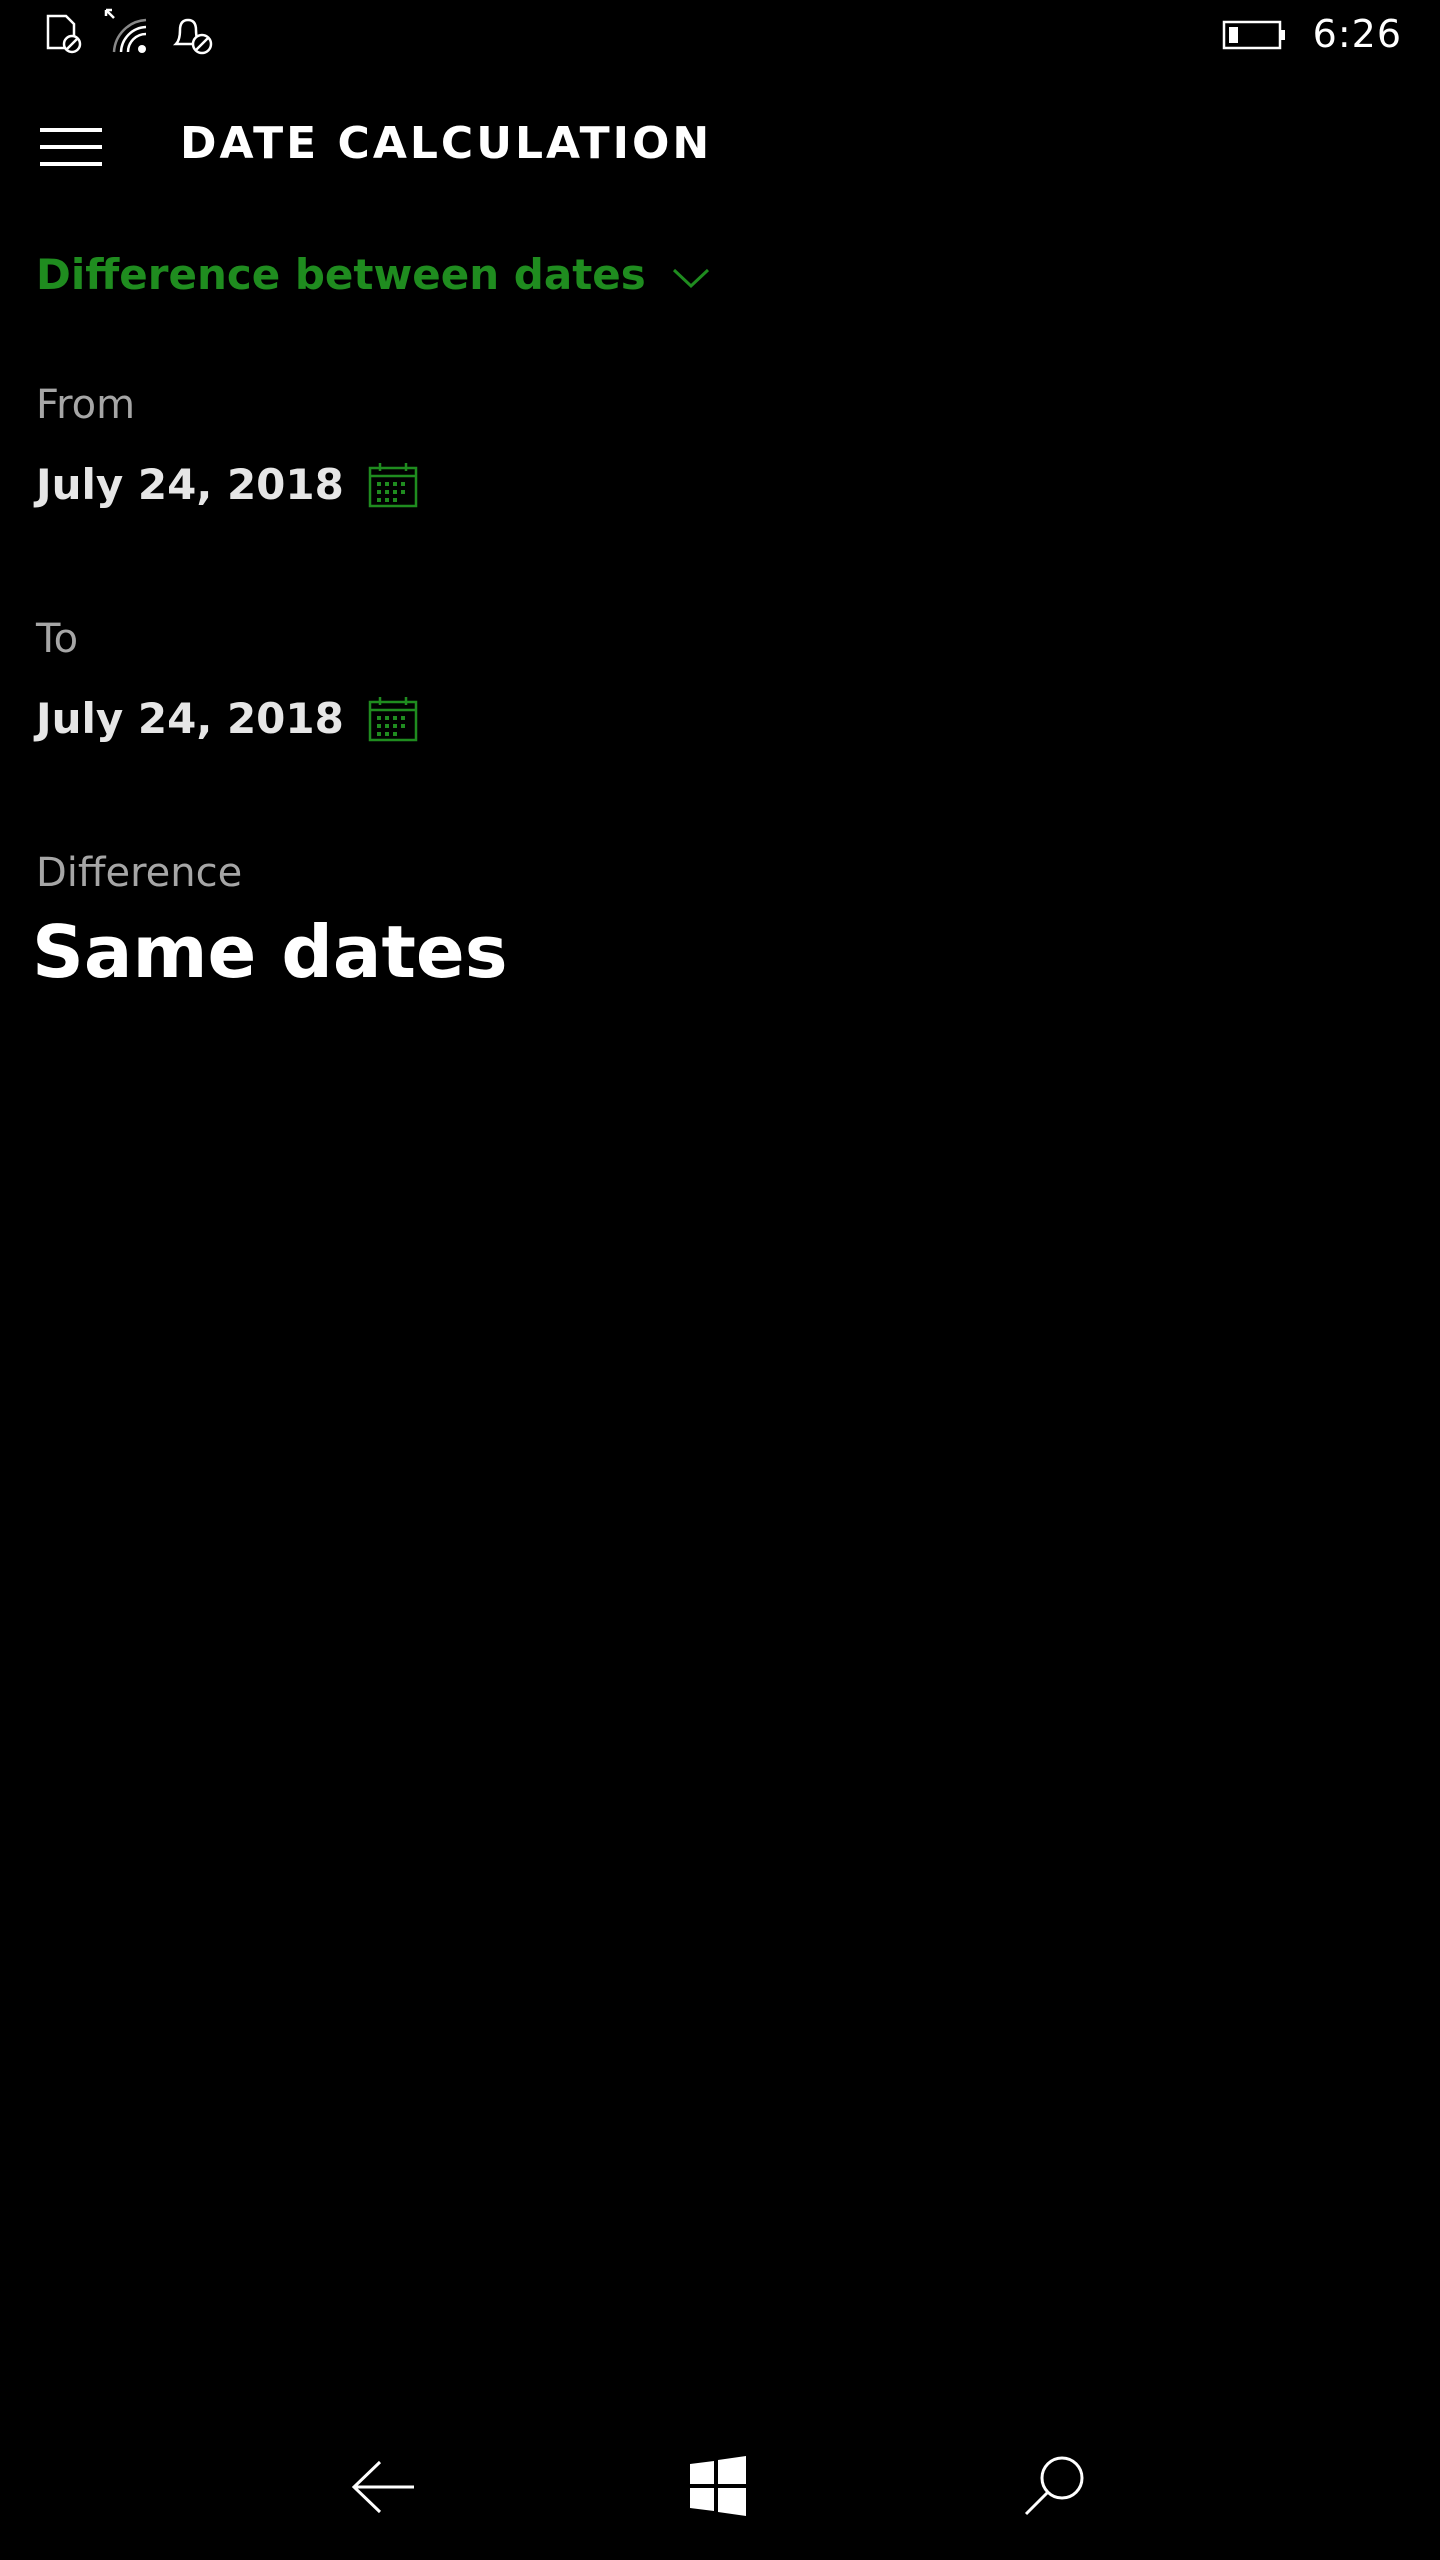  I want to click on from-label: From, so click(86, 405).